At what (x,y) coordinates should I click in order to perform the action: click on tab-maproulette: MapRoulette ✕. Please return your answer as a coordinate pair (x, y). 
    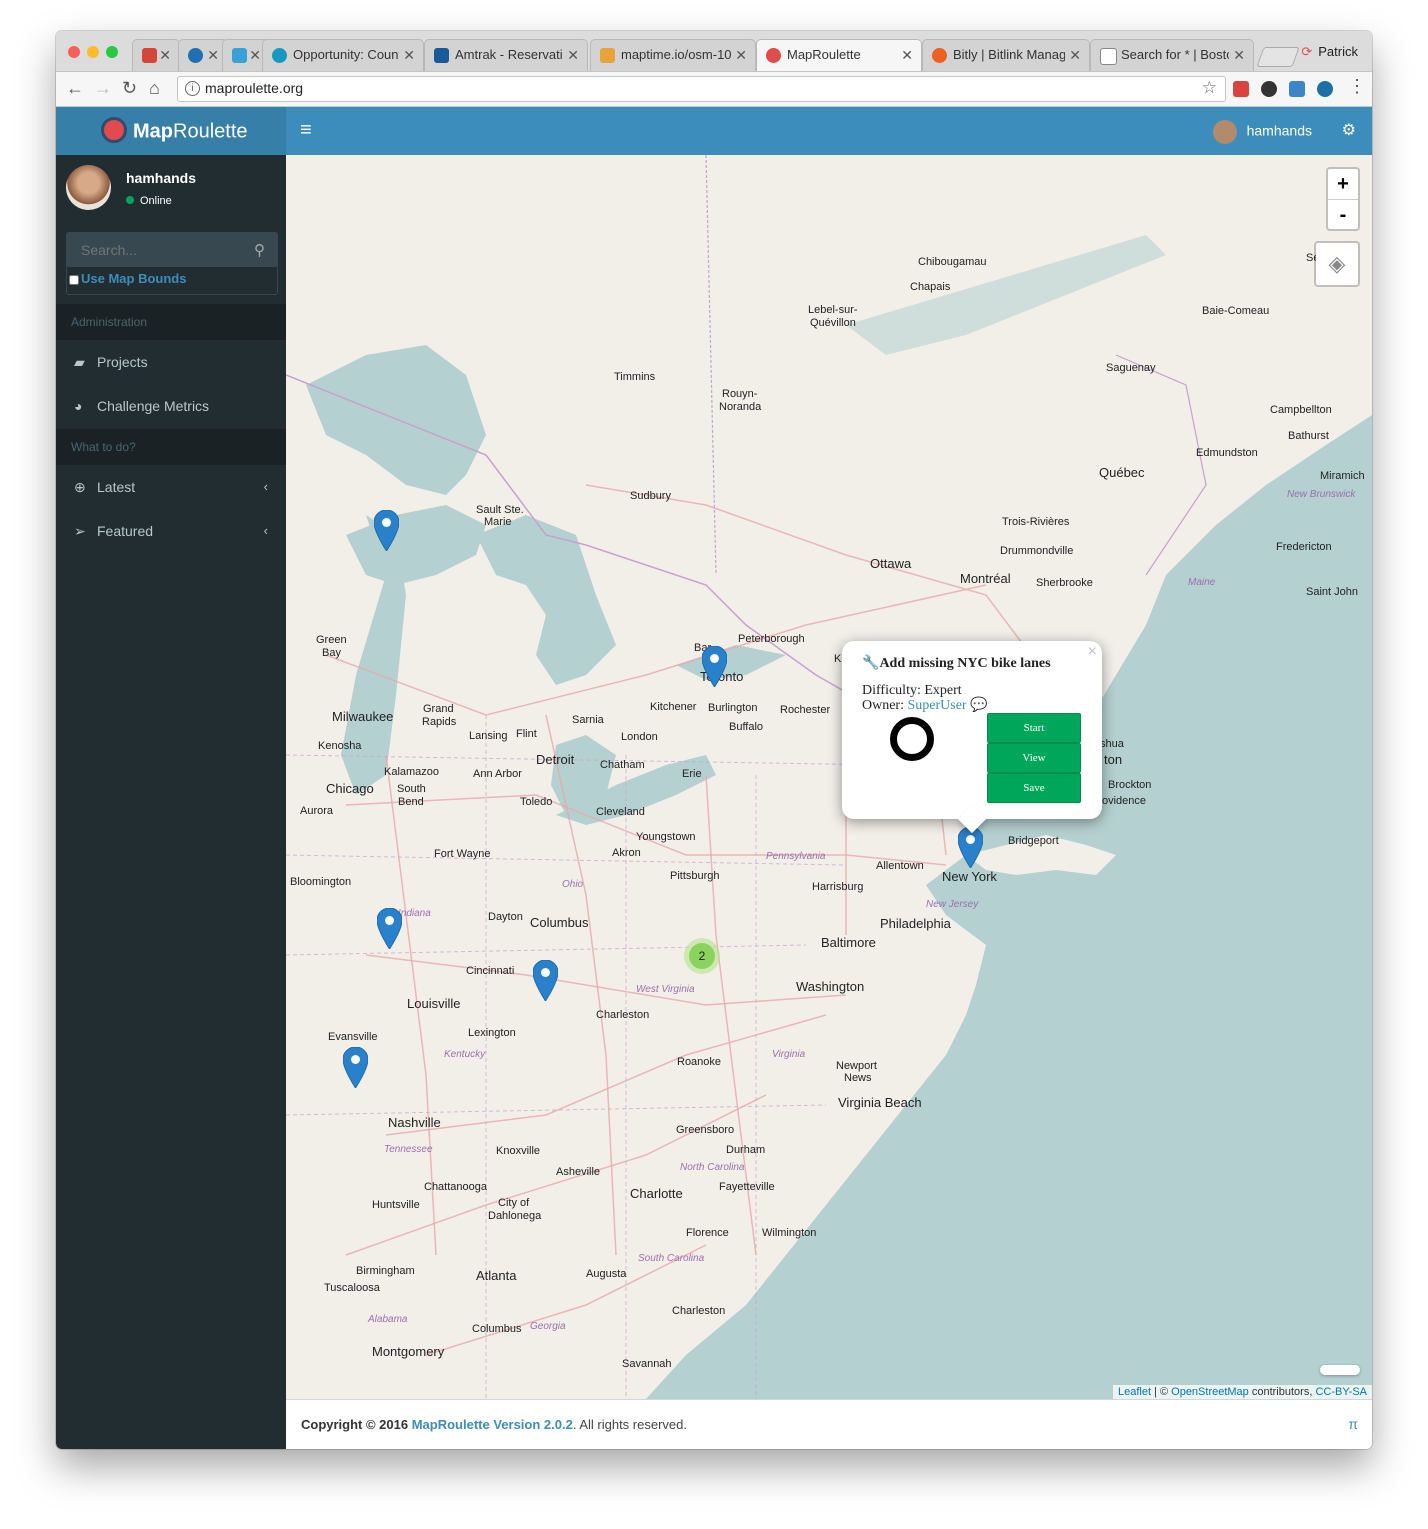
    Looking at the image, I should click on (839, 55).